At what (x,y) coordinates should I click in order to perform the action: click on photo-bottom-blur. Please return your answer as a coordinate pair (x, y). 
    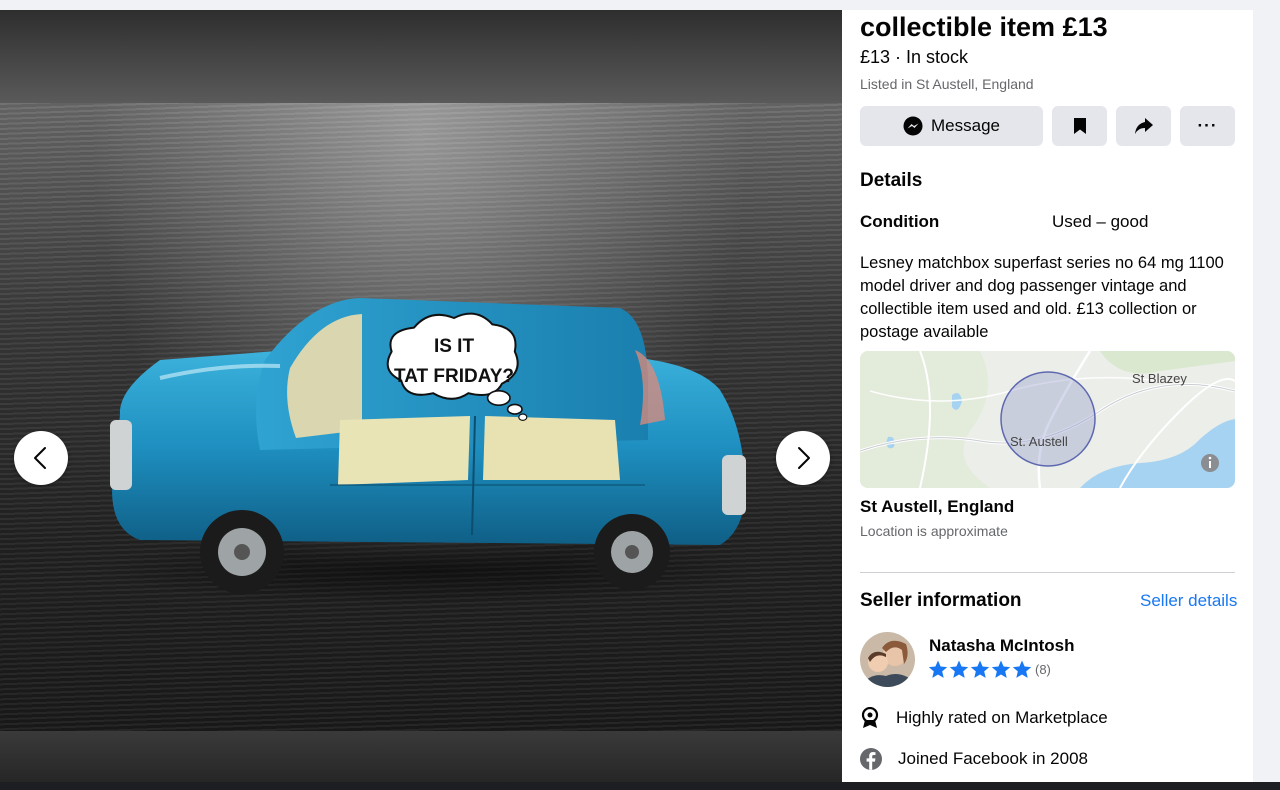
    Looking at the image, I should click on (421, 756).